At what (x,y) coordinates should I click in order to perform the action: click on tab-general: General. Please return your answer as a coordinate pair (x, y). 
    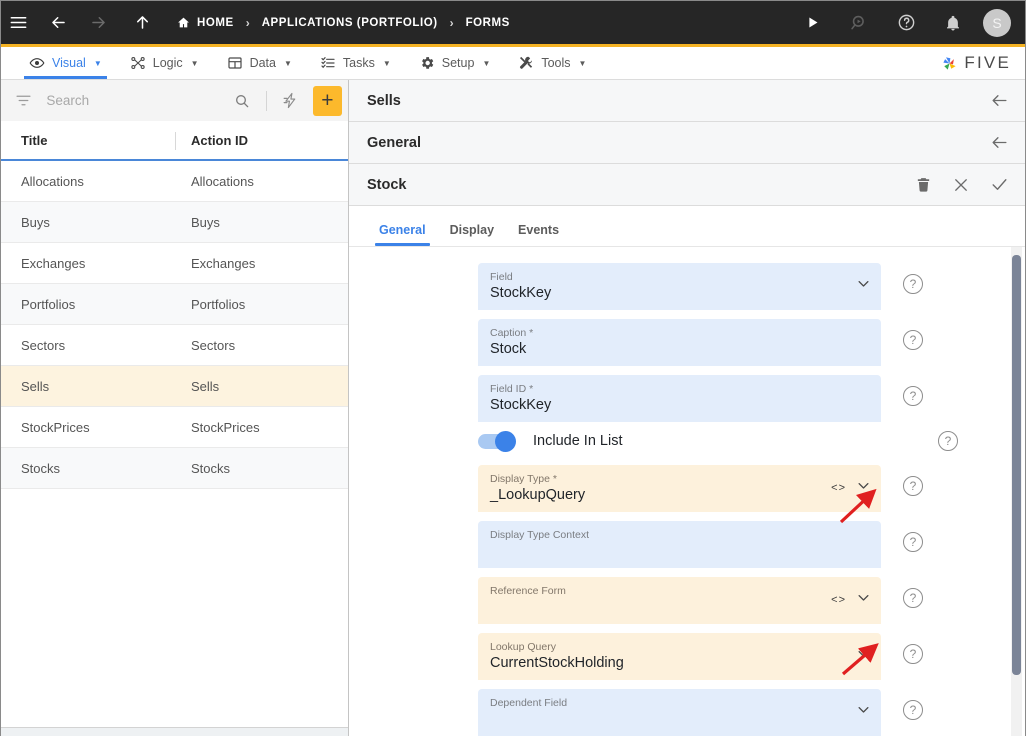
    Looking at the image, I should click on (402, 234).